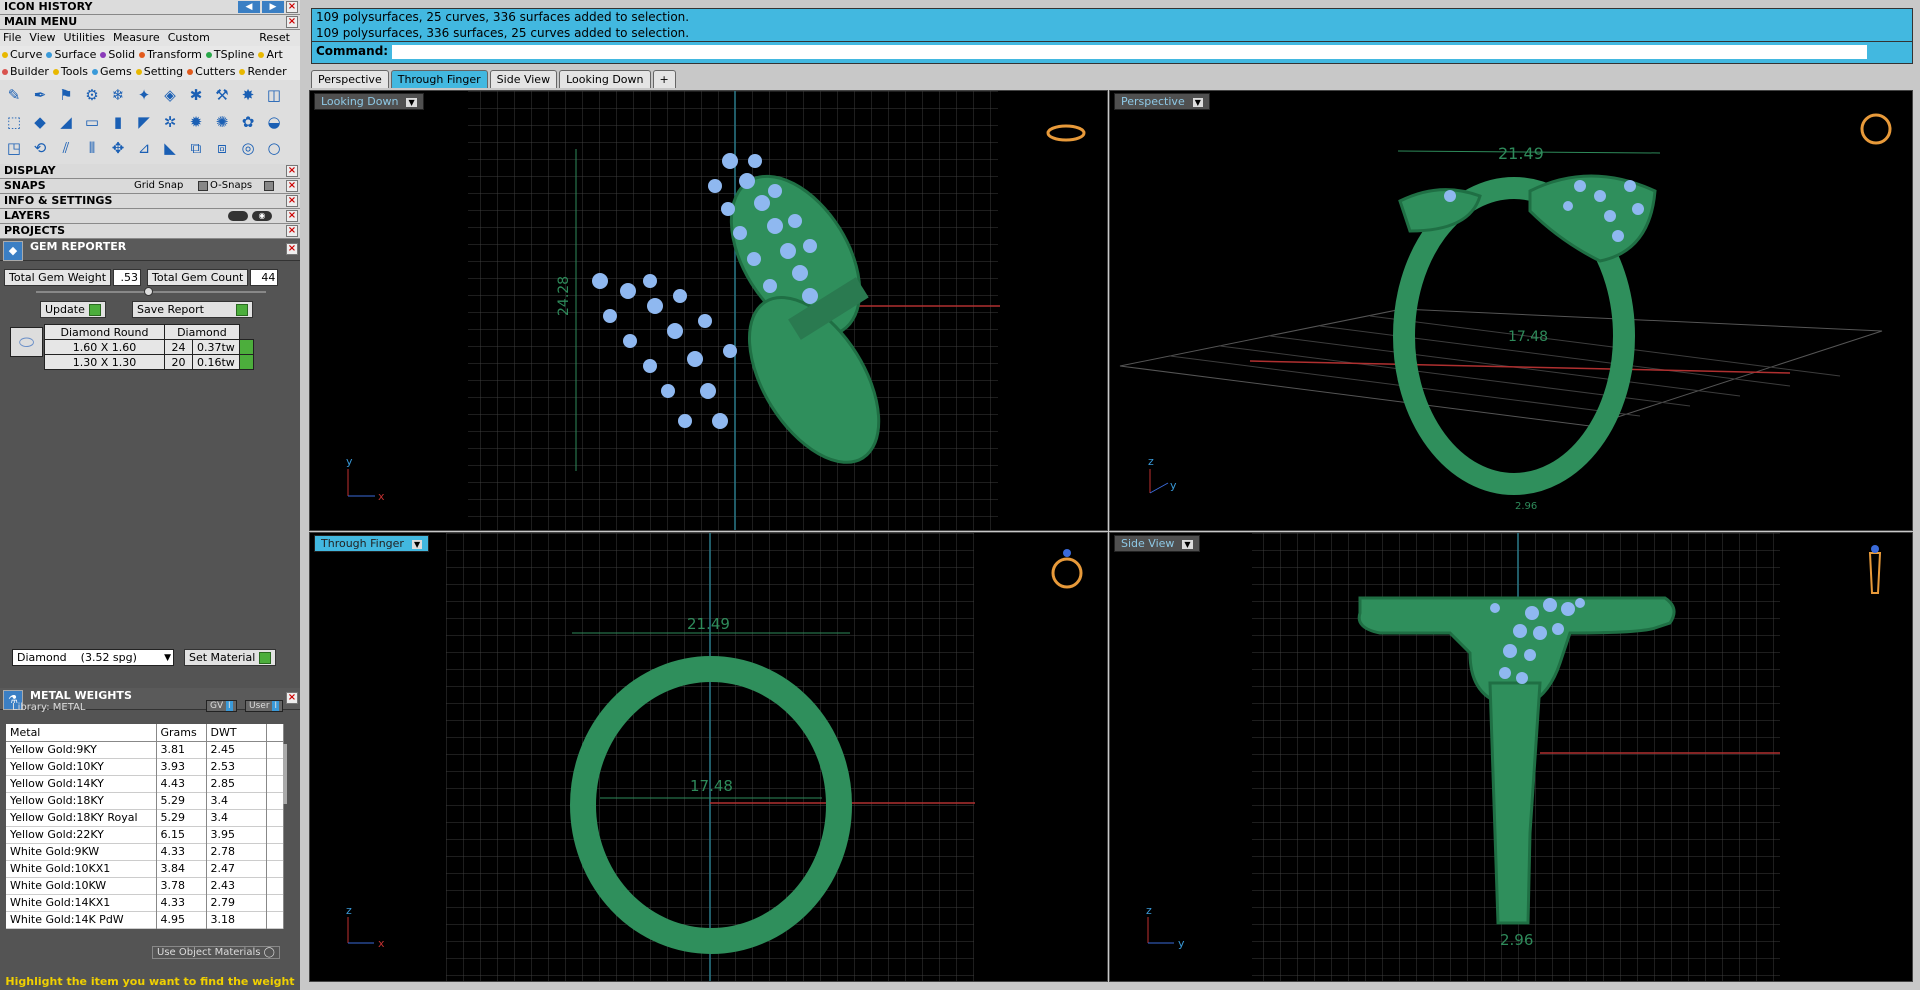 The width and height of the screenshot is (1920, 990). I want to click on tab-transform: Transform, so click(170, 54).